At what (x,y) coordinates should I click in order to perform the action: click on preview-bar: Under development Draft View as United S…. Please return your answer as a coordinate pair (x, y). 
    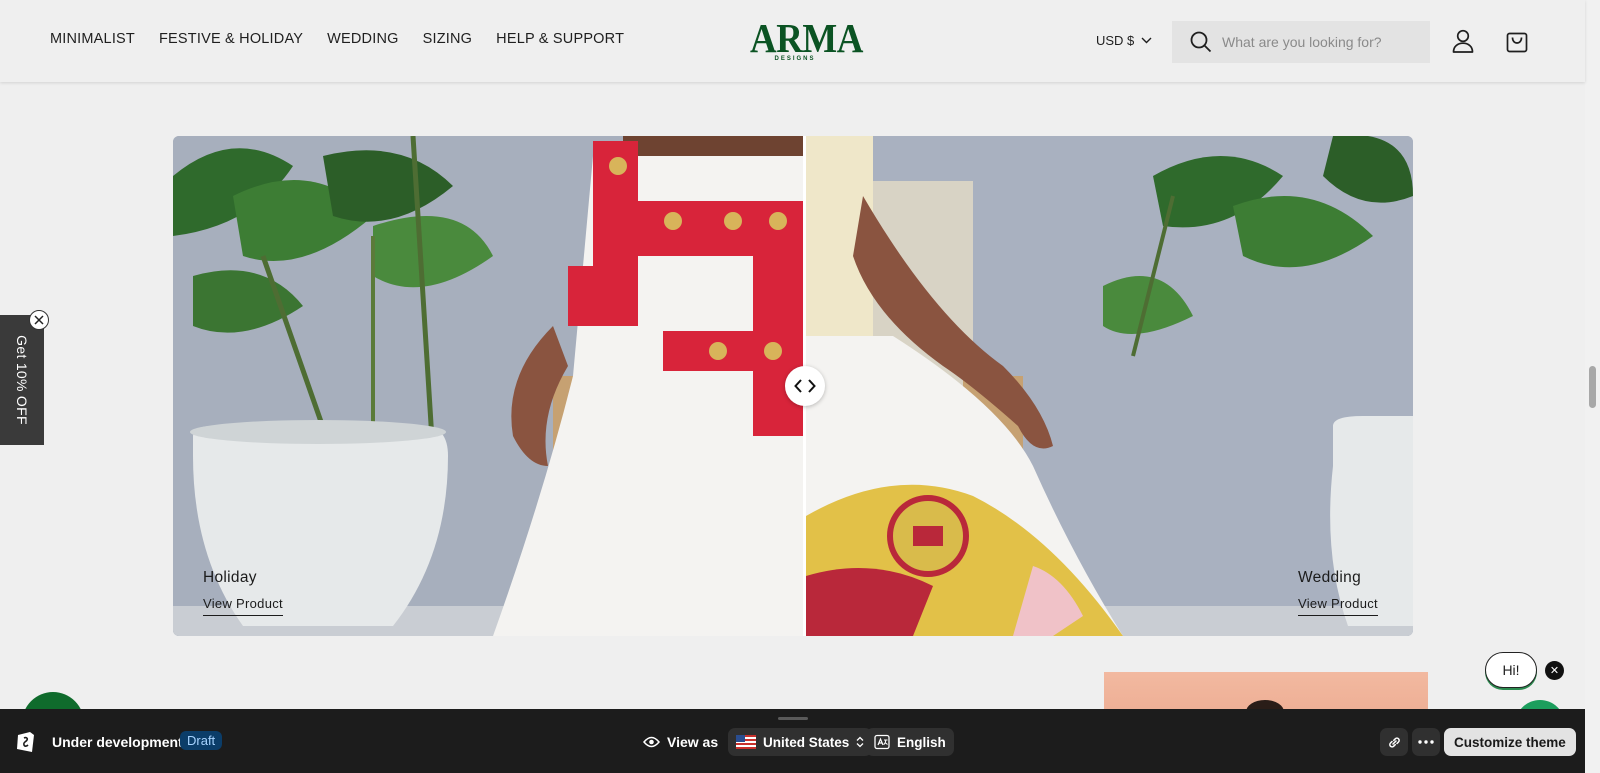
    Looking at the image, I should click on (792, 741).